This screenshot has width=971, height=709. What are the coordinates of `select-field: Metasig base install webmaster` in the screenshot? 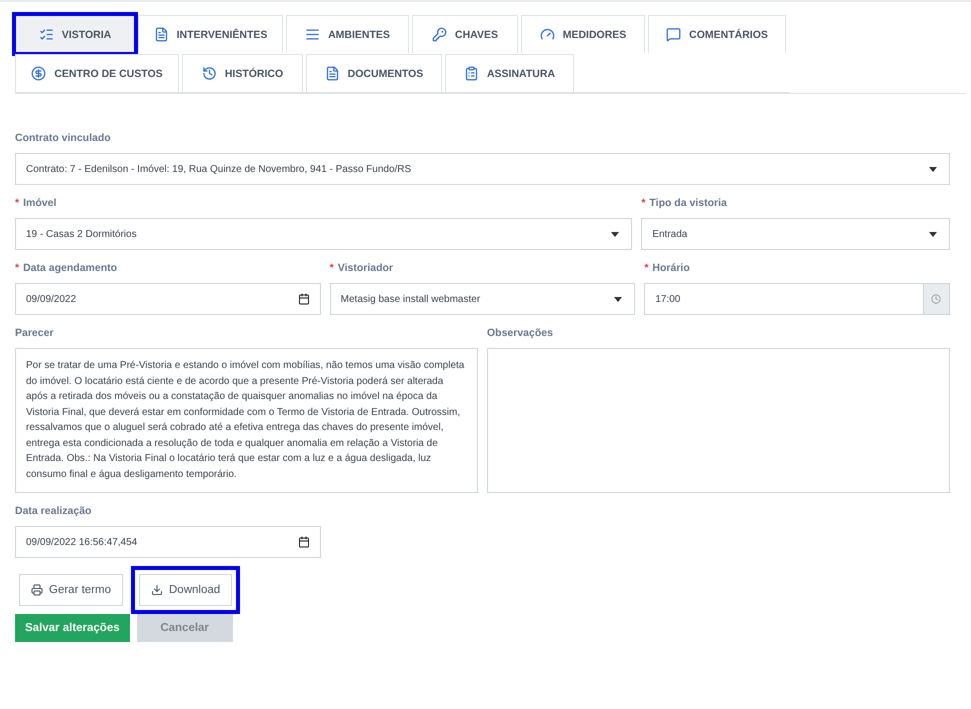 It's located at (483, 299).